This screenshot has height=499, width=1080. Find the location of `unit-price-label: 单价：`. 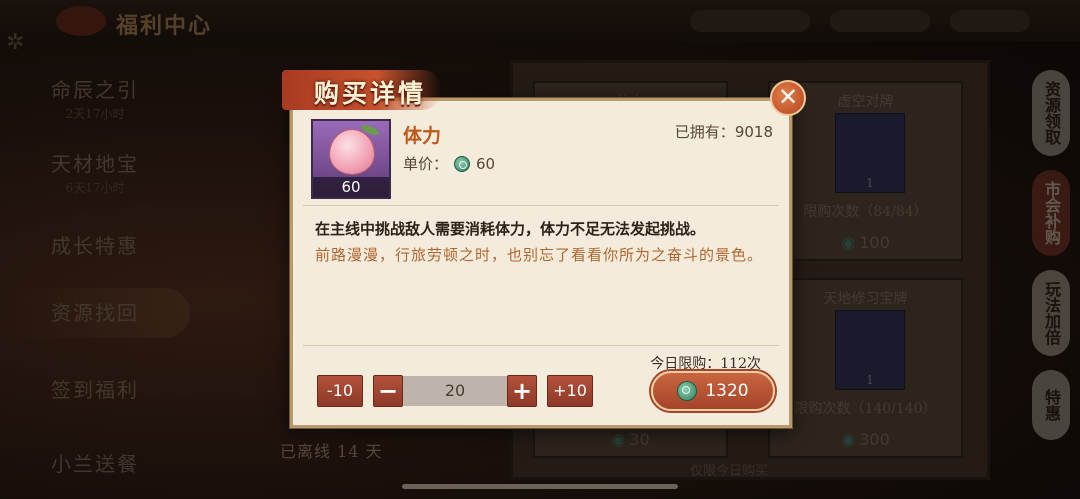

unit-price-label: 单价： is located at coordinates (426, 164).